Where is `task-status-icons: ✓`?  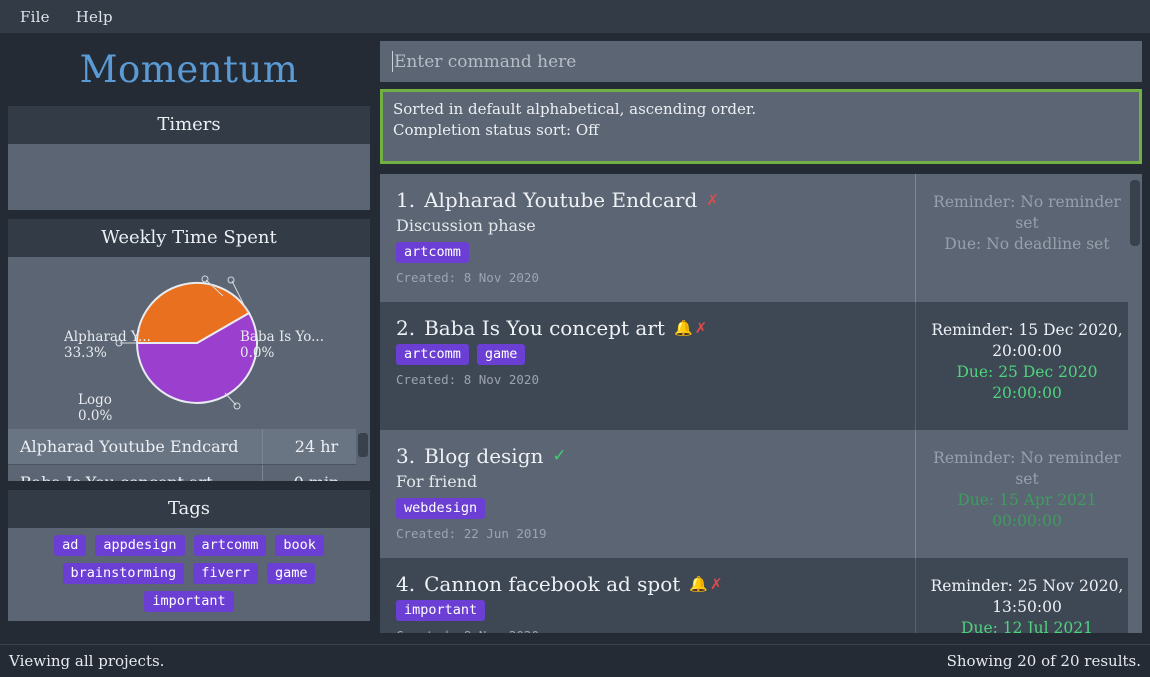 task-status-icons: ✓ is located at coordinates (559, 456).